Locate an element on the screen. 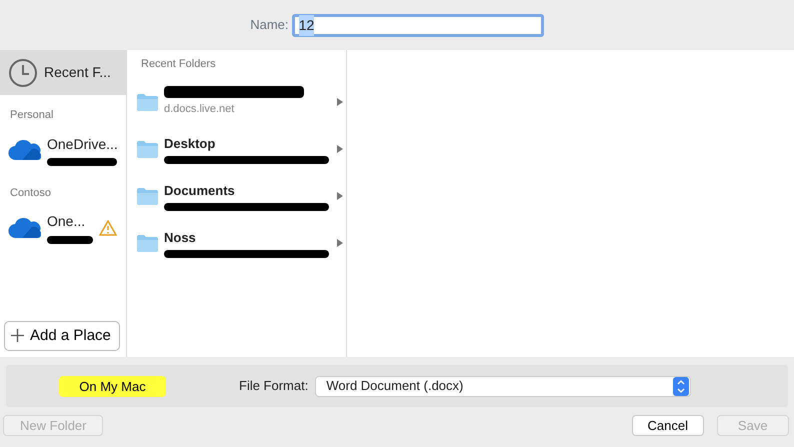  location-button: On My Mac is located at coordinates (112, 386).